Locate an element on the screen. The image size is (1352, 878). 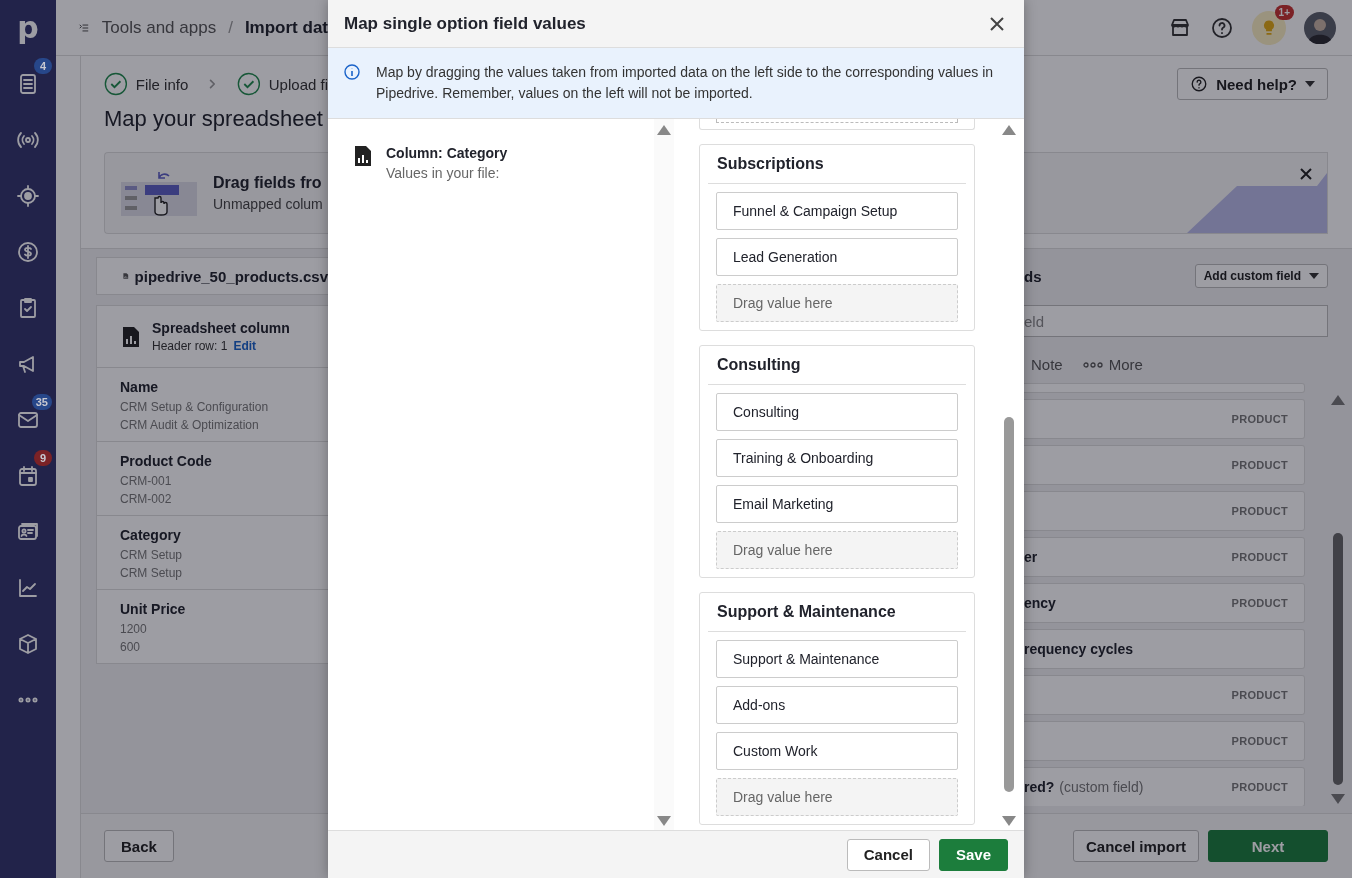
field-row: requency cycles is located at coordinates (1164, 649).